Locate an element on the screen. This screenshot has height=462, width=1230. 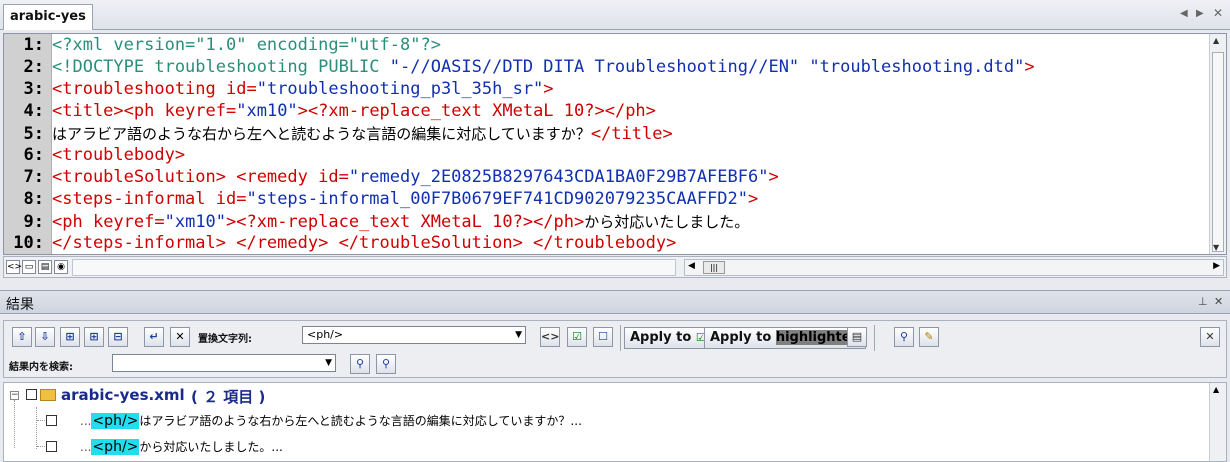
vertical-scrollbar: ▲ ▼ is located at coordinates (1217, 144).